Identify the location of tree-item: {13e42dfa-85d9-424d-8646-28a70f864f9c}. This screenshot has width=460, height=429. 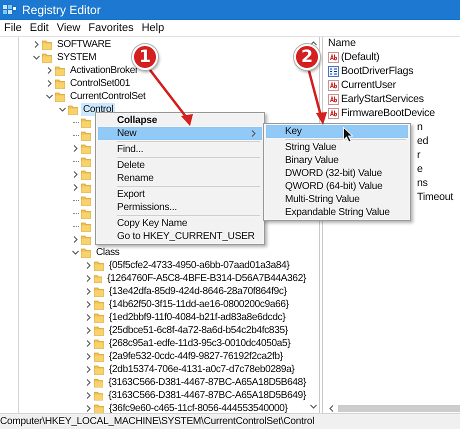
(198, 291).